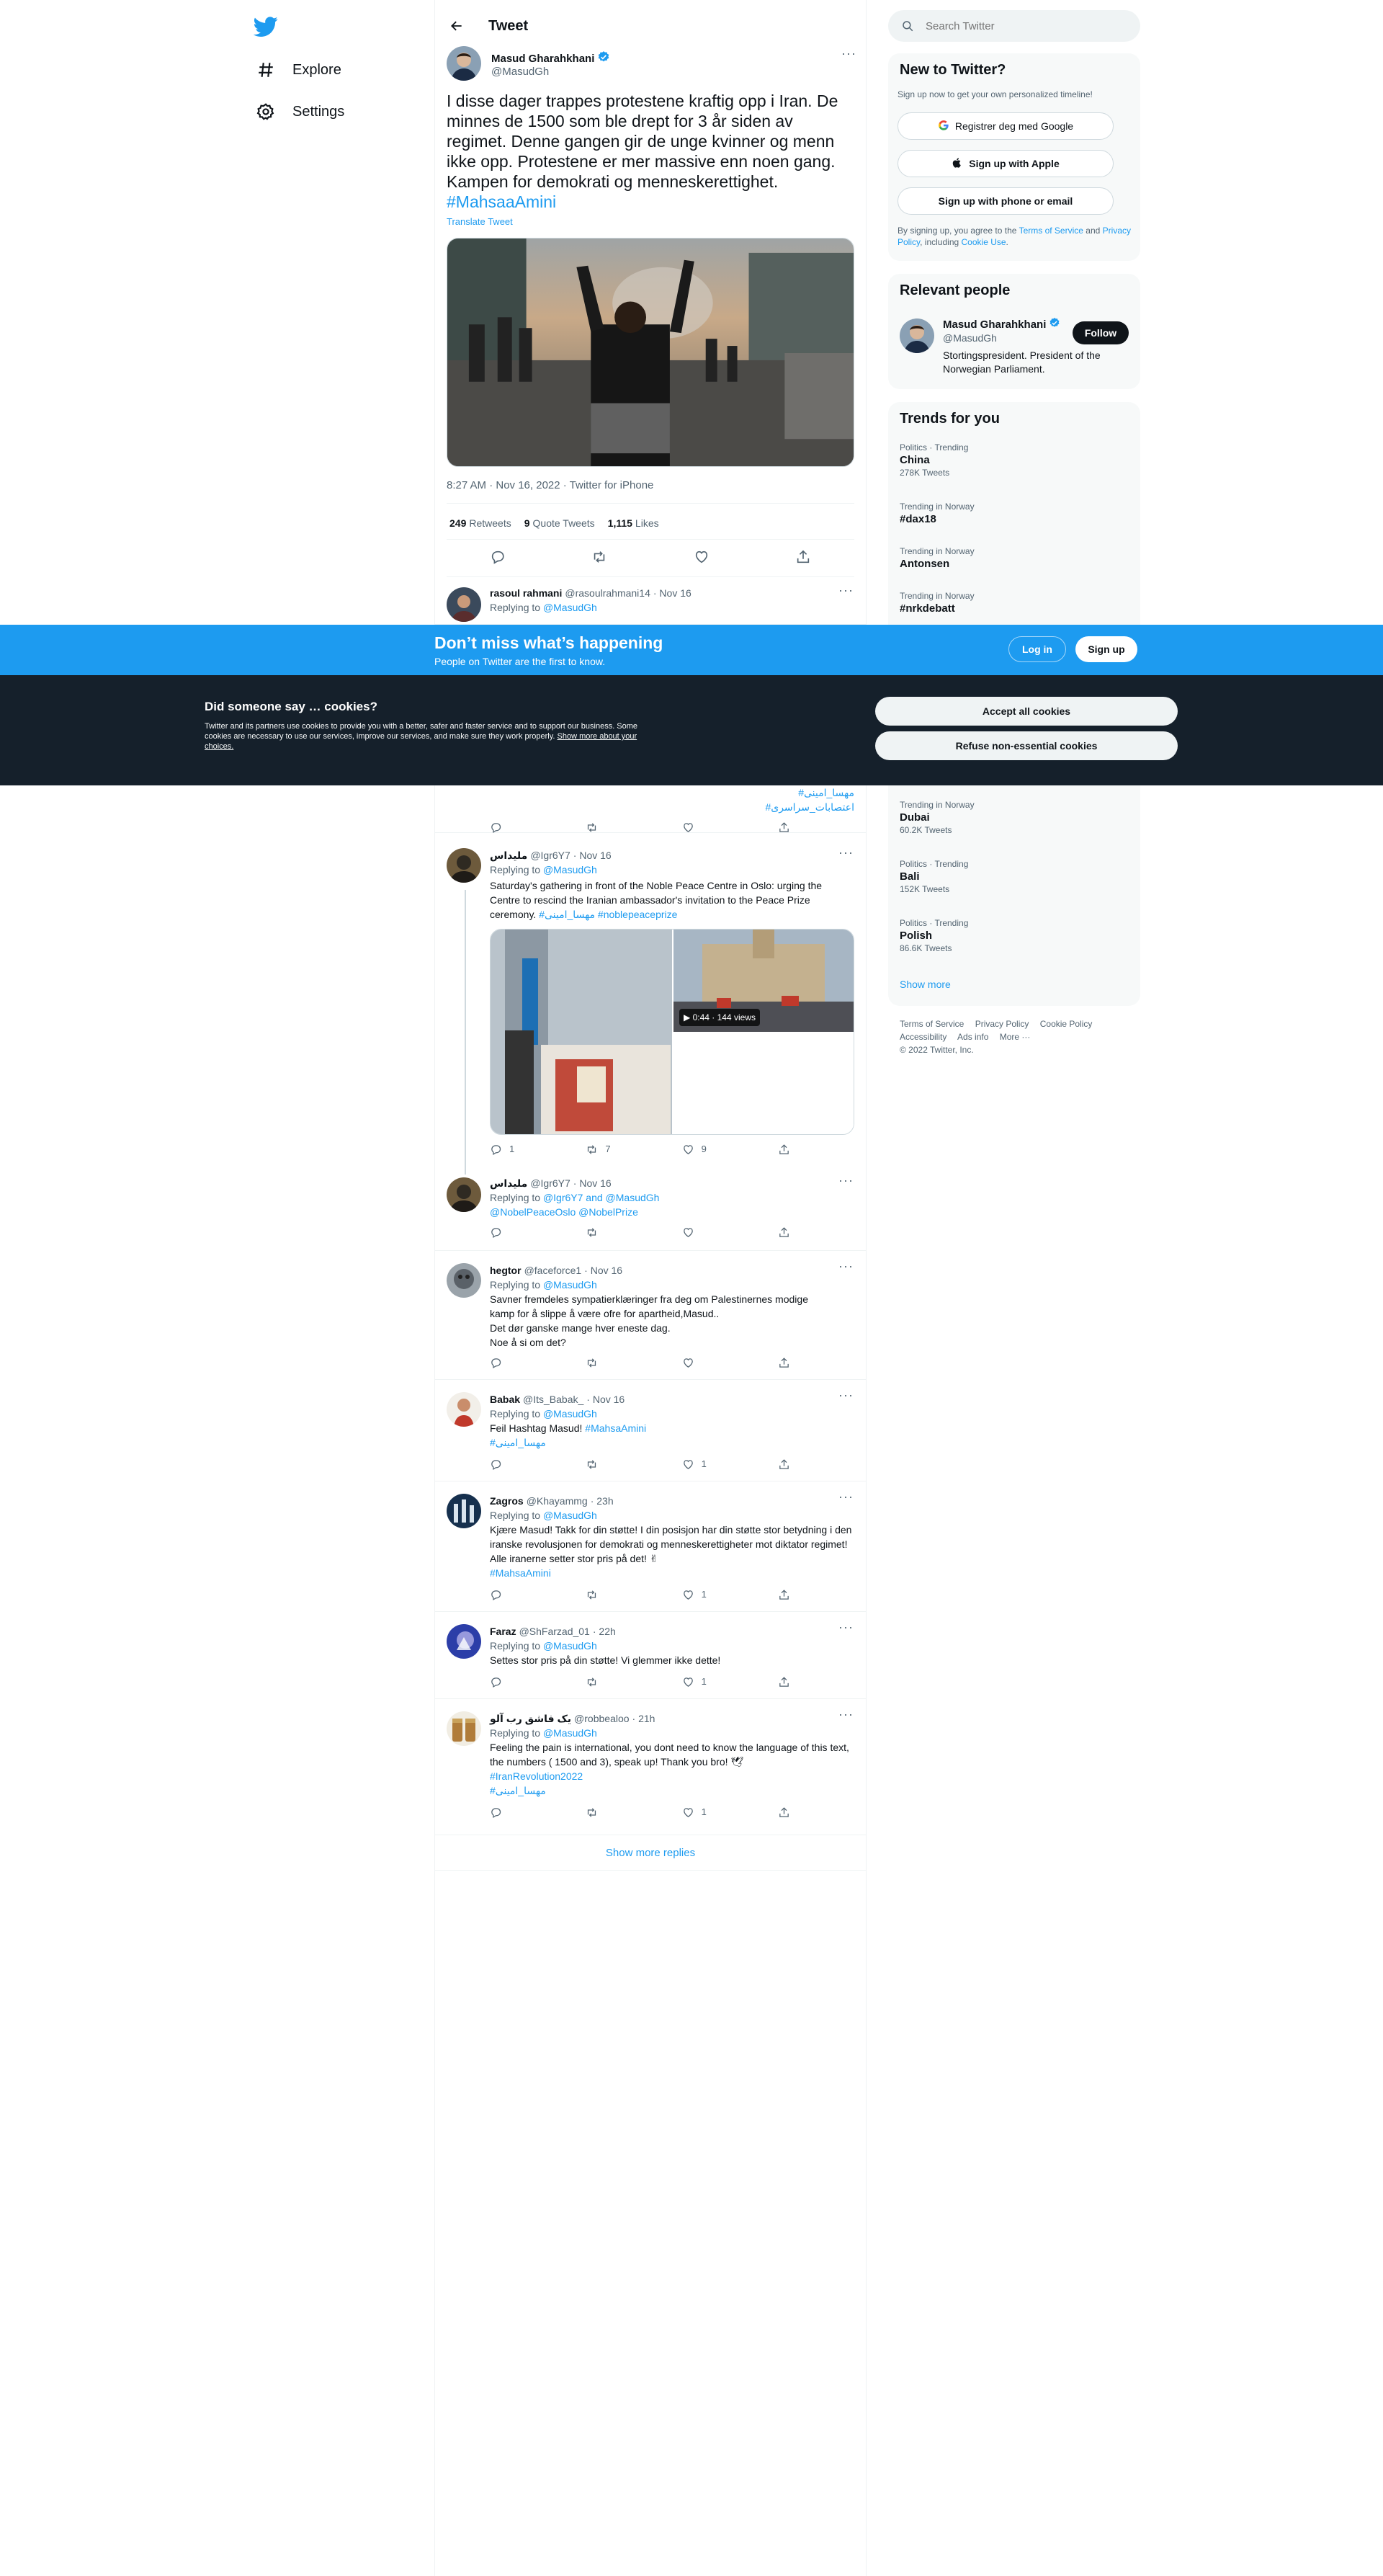 The height and width of the screenshot is (2576, 1383). I want to click on footer-privacy-link: Privacy Policy, so click(1002, 1024).